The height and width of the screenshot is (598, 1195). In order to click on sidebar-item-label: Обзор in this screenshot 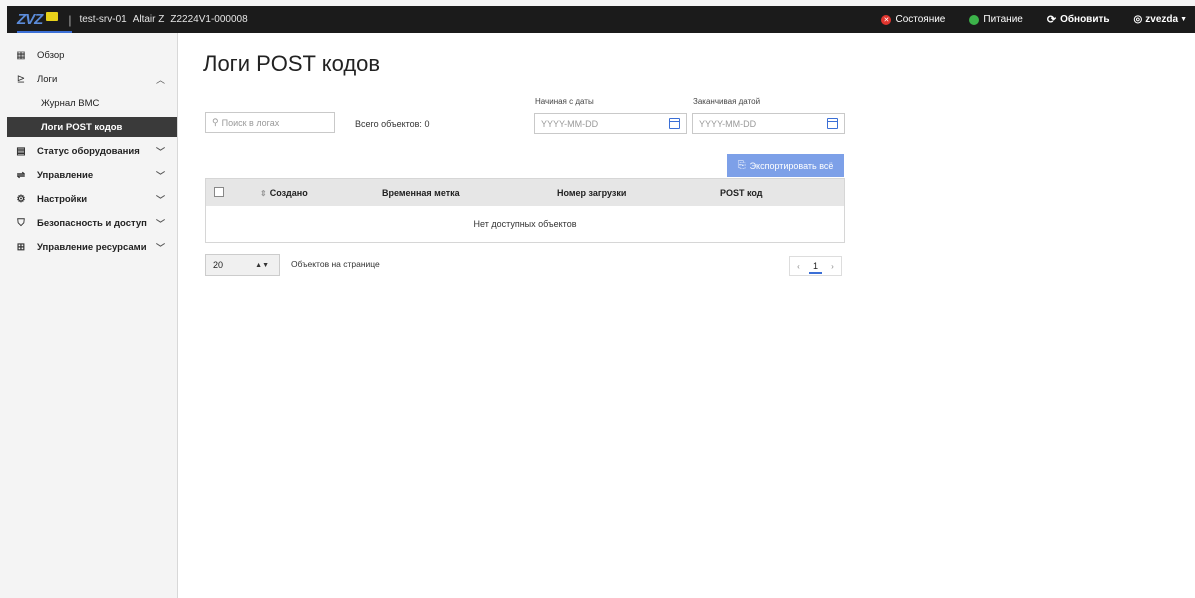, I will do `click(51, 55)`.